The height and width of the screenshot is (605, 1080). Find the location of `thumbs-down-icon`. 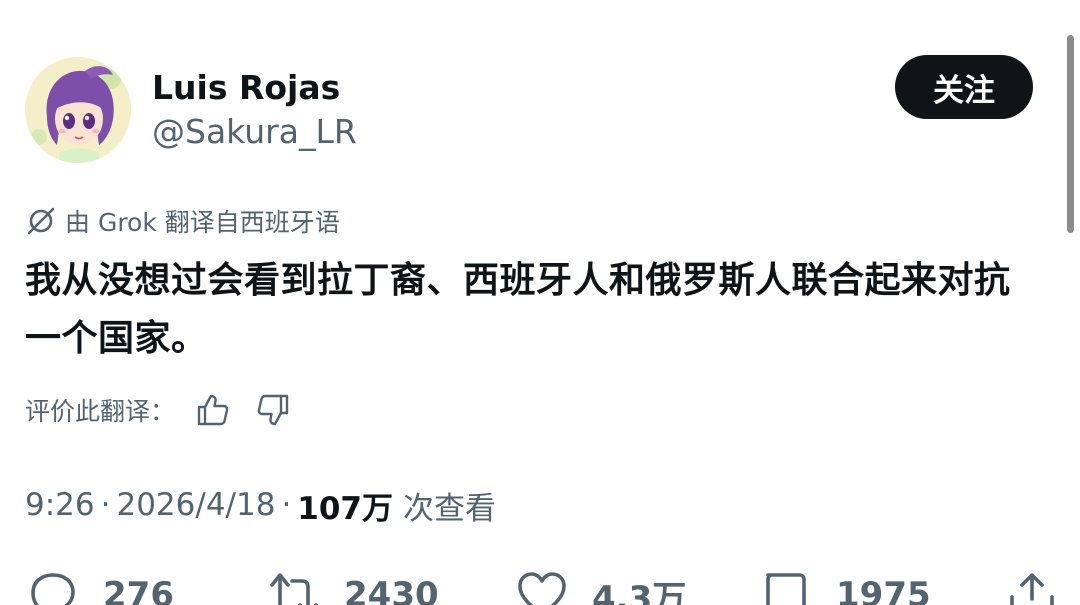

thumbs-down-icon is located at coordinates (273, 410).